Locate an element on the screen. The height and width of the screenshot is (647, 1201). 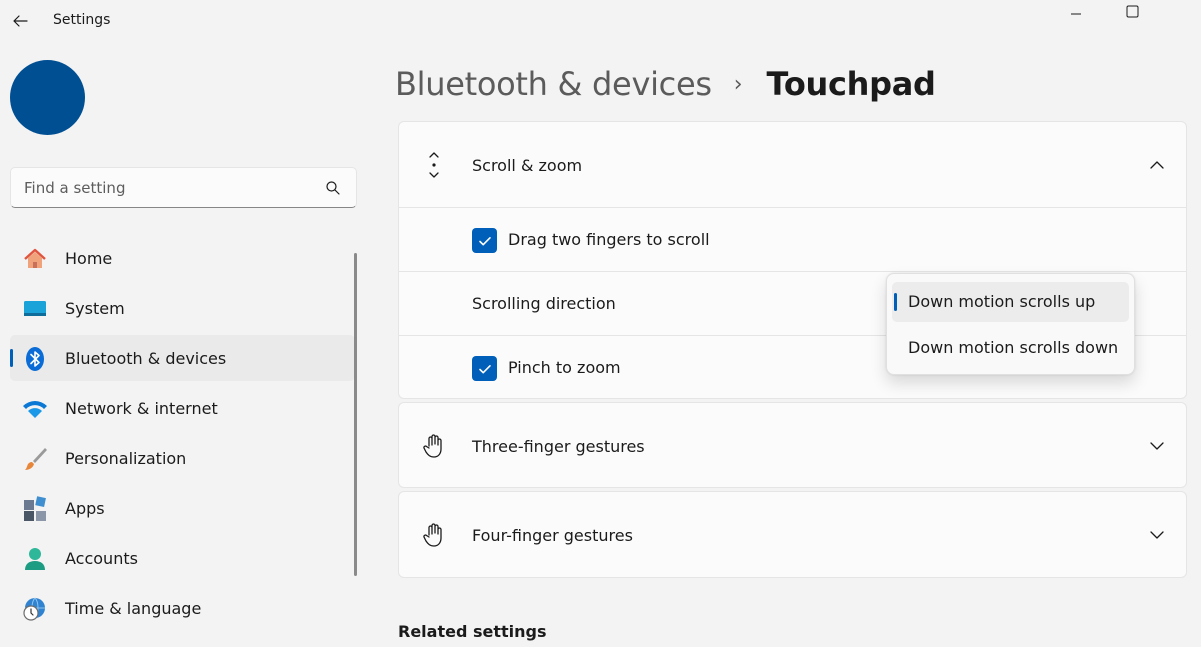
search-icon is located at coordinates (333, 188).